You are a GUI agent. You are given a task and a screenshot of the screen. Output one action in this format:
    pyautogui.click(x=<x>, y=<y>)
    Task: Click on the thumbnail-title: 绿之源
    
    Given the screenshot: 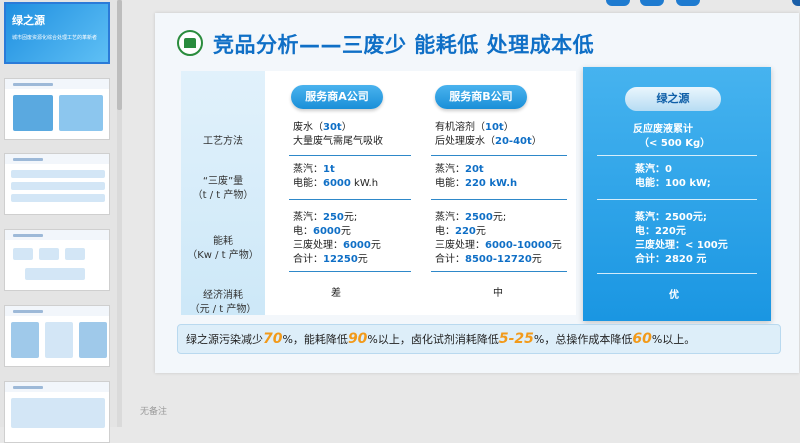 What is the action you would take?
    pyautogui.click(x=28, y=20)
    